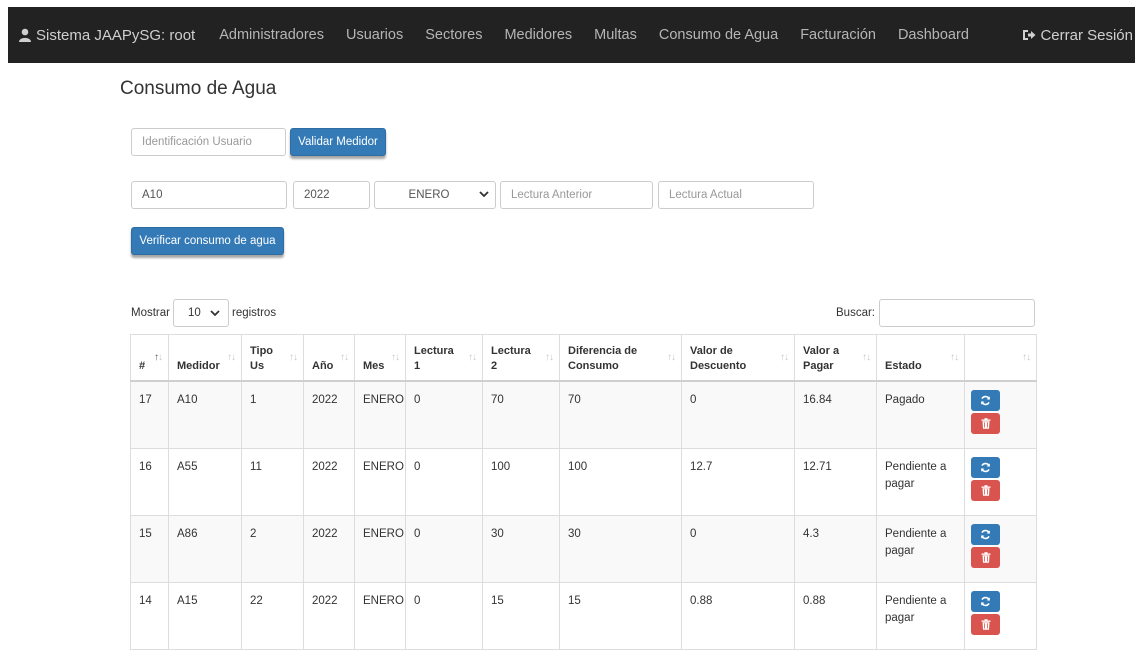  I want to click on cell-valor-pagar: 16.84, so click(835, 414).